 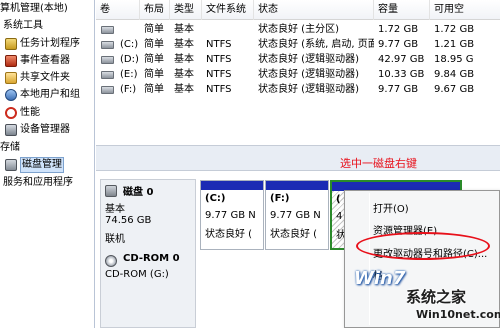 What do you see at coordinates (280, 198) in the screenshot?
I see `partition-name: (F:)` at bounding box center [280, 198].